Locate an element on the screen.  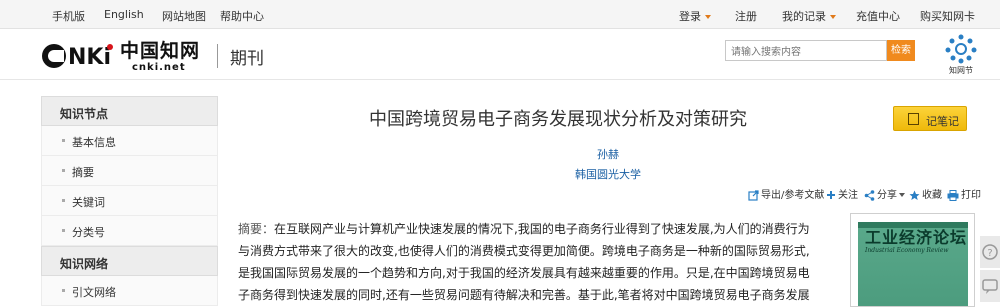
take-notes-label: 记笔记 is located at coordinates (942, 122).